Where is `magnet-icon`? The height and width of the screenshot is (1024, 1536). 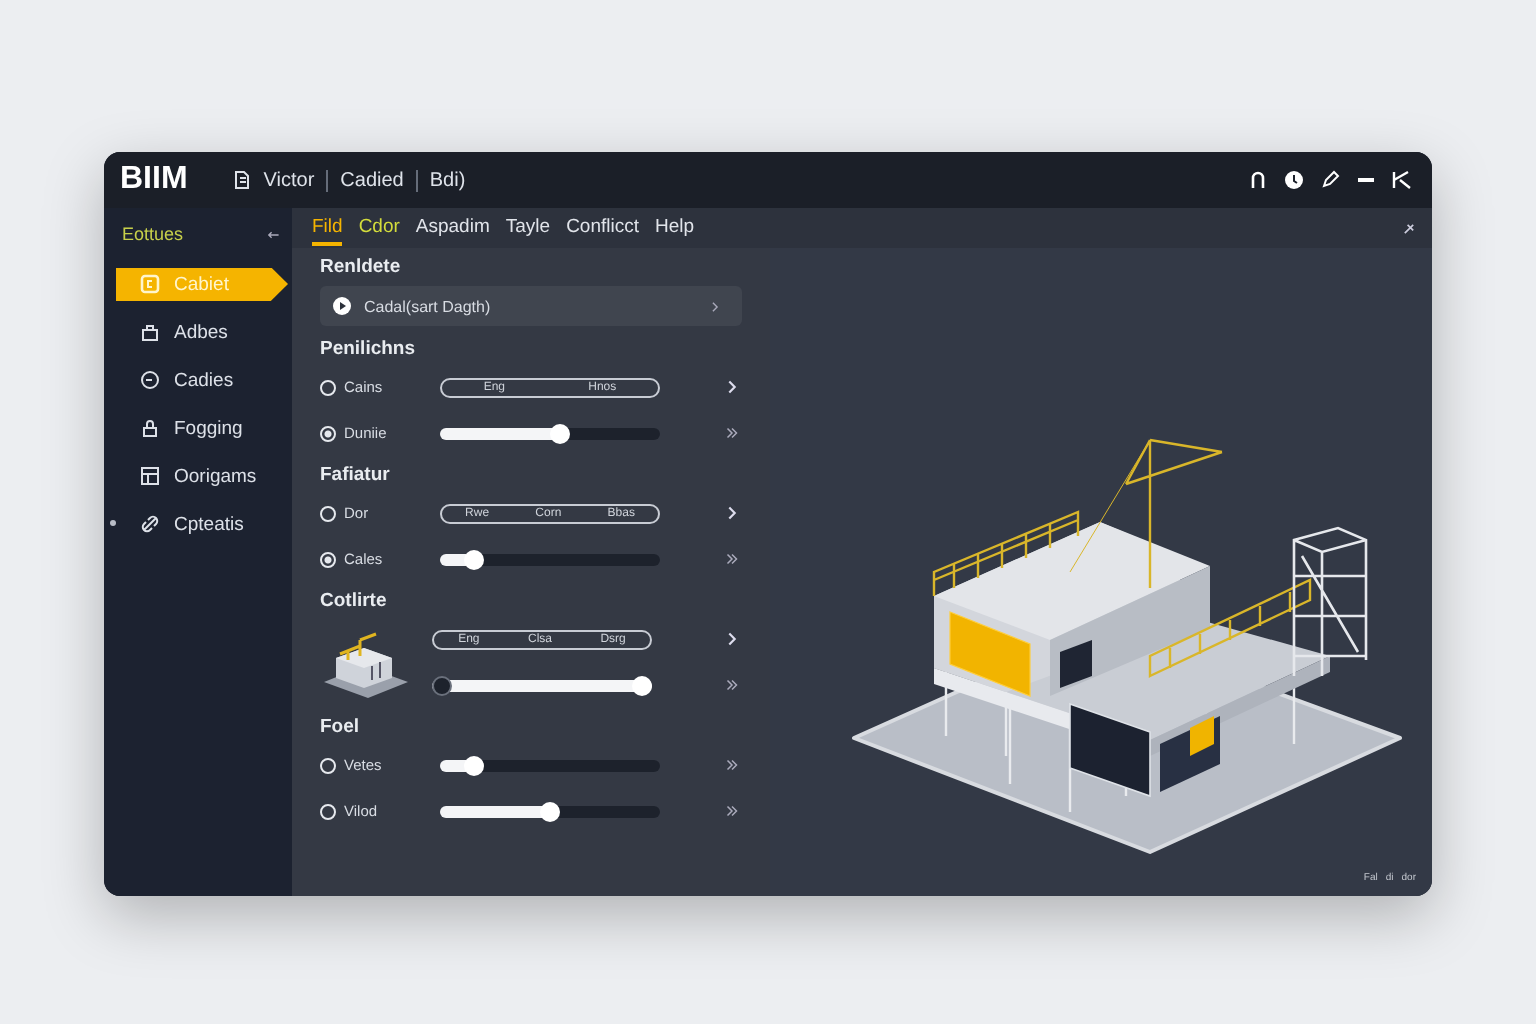 magnet-icon is located at coordinates (1258, 180).